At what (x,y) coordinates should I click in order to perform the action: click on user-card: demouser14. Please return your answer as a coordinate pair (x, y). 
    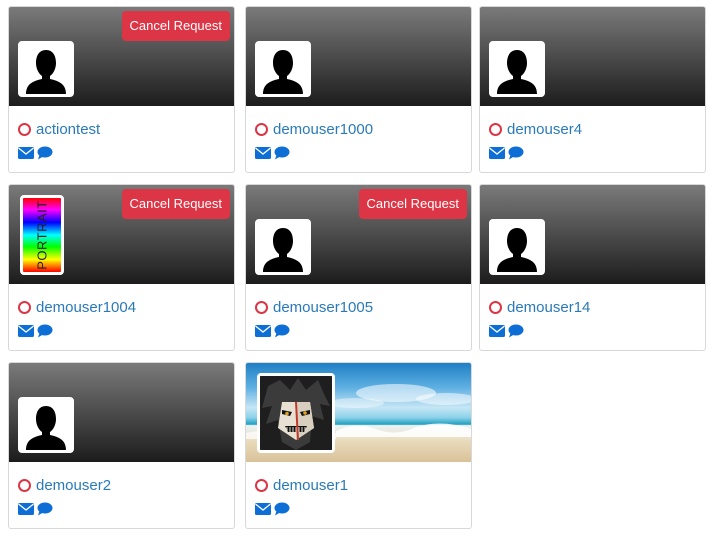
    Looking at the image, I should click on (592, 267).